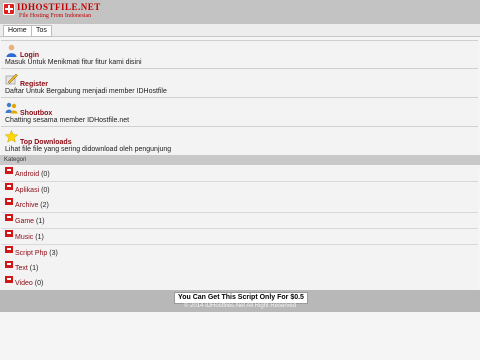  Describe the element at coordinates (11, 50) in the screenshot. I see `user-icon` at that location.